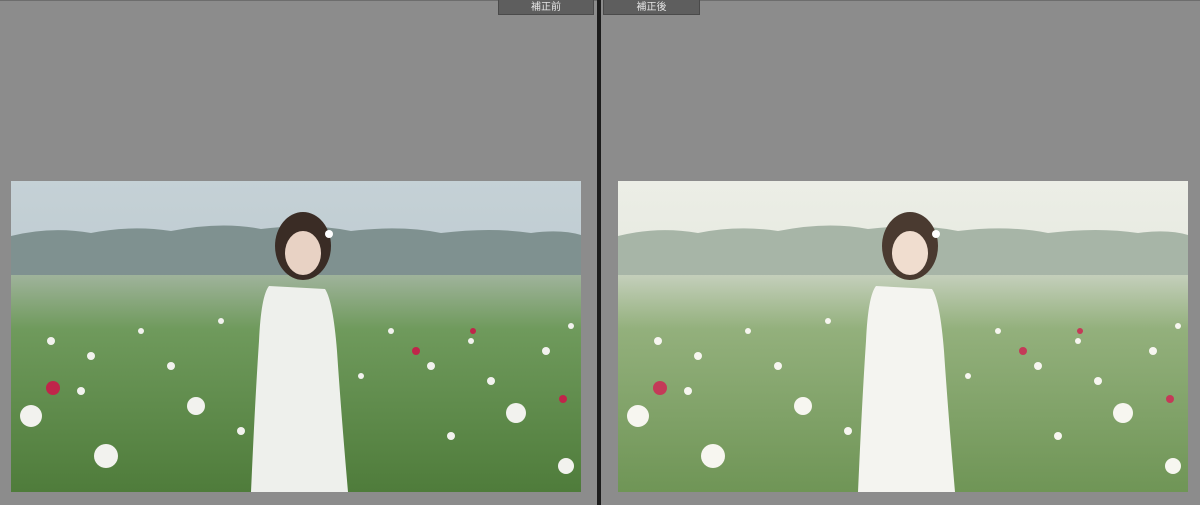  Describe the element at coordinates (651, 7) in the screenshot. I see `after-label: 補正後` at that location.